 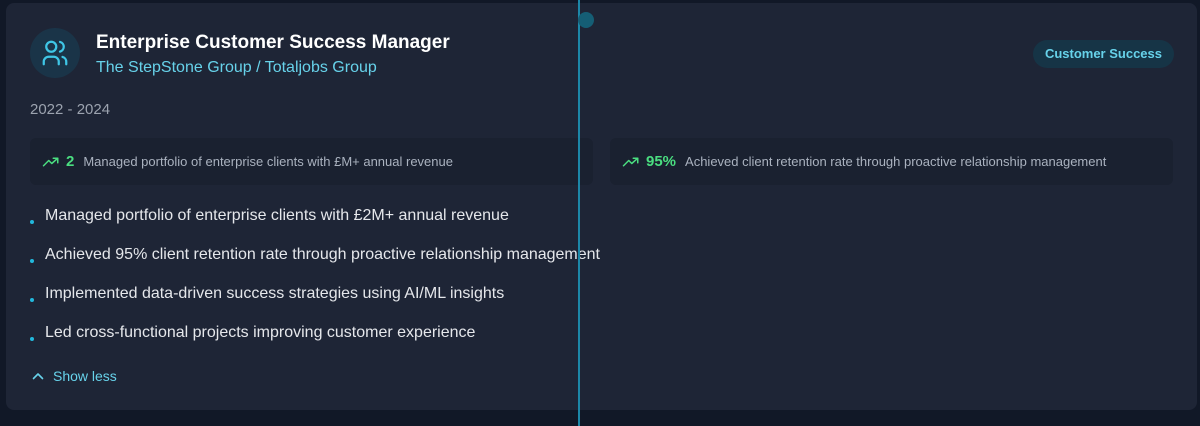 I want to click on category-badge: Customer Success, so click(x=1103, y=54).